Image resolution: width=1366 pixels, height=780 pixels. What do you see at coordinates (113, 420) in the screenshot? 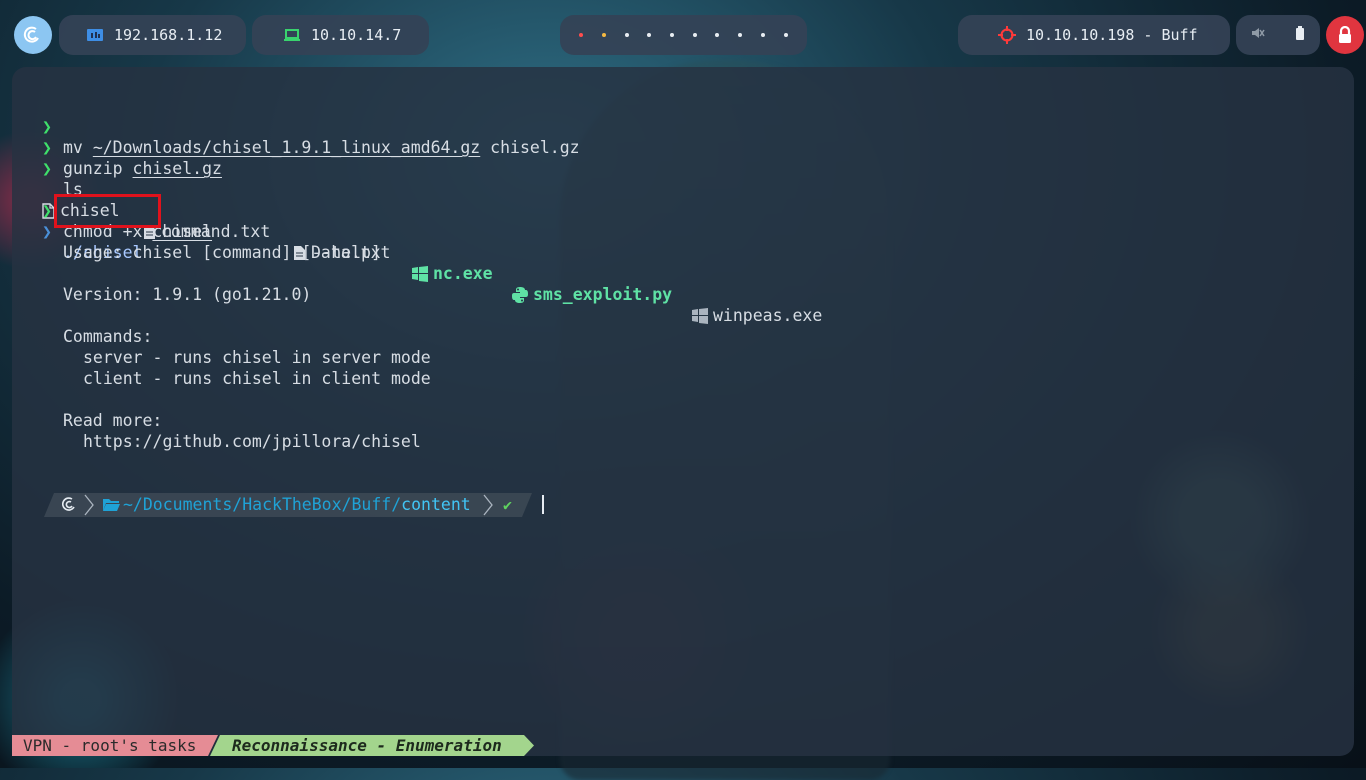
I see `read-more-text: Read more:` at bounding box center [113, 420].